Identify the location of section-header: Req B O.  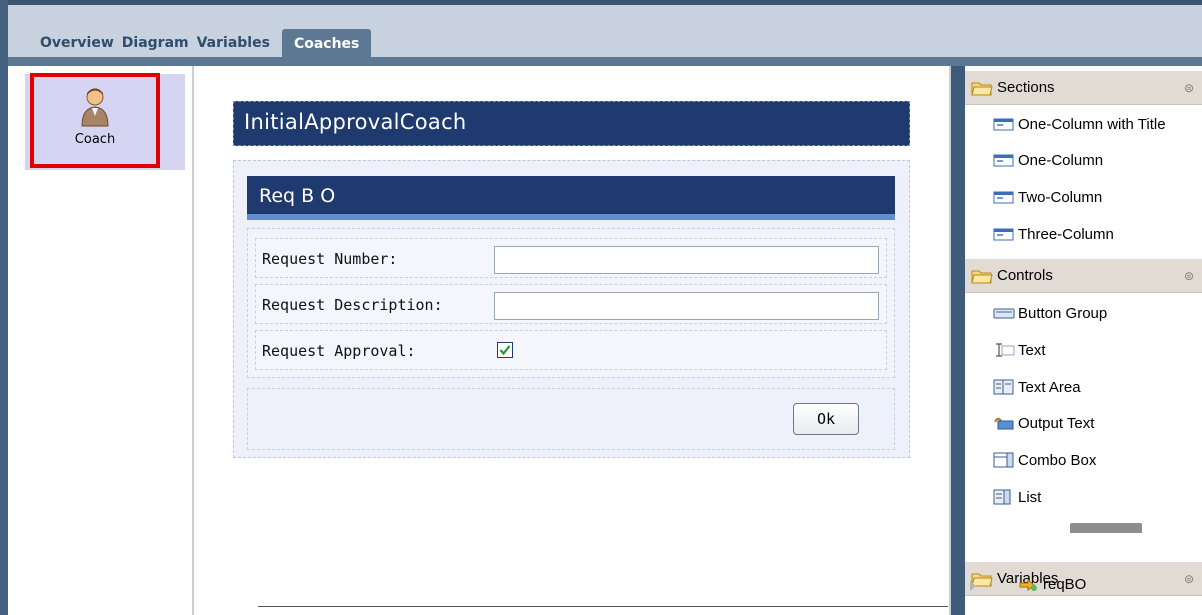
(571, 198).